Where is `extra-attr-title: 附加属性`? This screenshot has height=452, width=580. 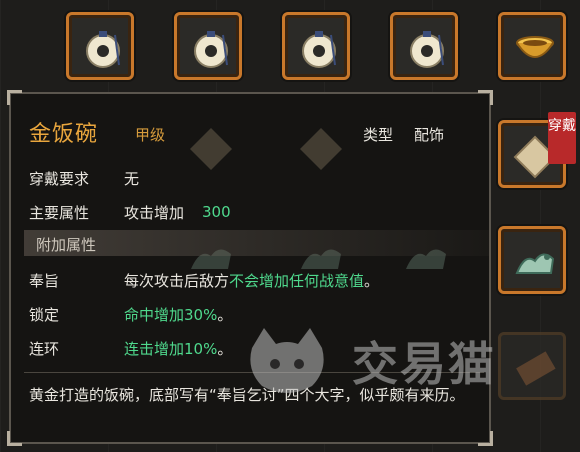
extra-attr-title: 附加属性 is located at coordinates (66, 245).